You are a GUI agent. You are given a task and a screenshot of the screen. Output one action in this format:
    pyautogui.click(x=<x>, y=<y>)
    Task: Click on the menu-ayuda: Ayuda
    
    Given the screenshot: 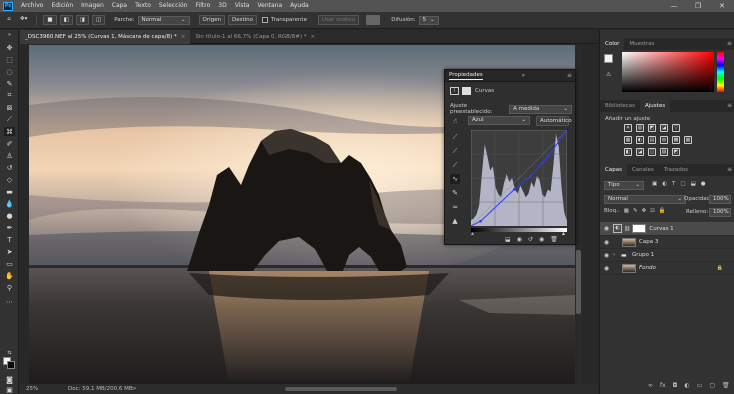 What is the action you would take?
    pyautogui.click(x=299, y=6)
    